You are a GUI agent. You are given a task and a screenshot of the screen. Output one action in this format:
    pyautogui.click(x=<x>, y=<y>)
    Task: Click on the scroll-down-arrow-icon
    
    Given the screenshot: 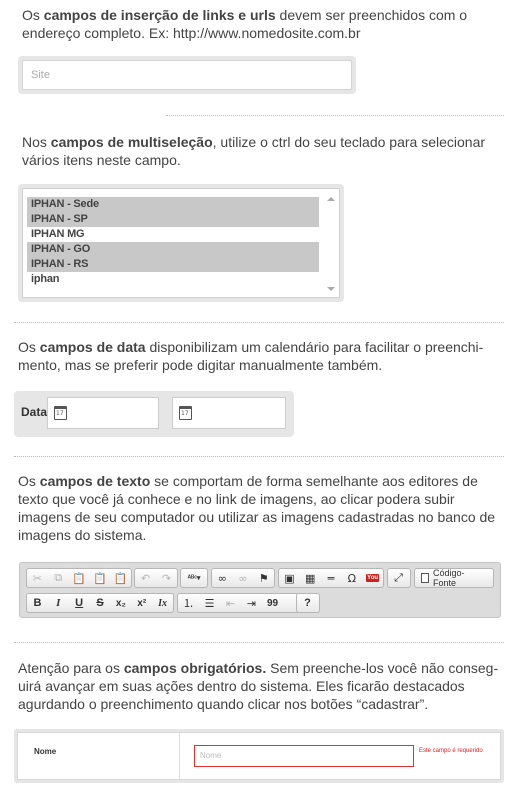 What is the action you would take?
    pyautogui.click(x=331, y=289)
    